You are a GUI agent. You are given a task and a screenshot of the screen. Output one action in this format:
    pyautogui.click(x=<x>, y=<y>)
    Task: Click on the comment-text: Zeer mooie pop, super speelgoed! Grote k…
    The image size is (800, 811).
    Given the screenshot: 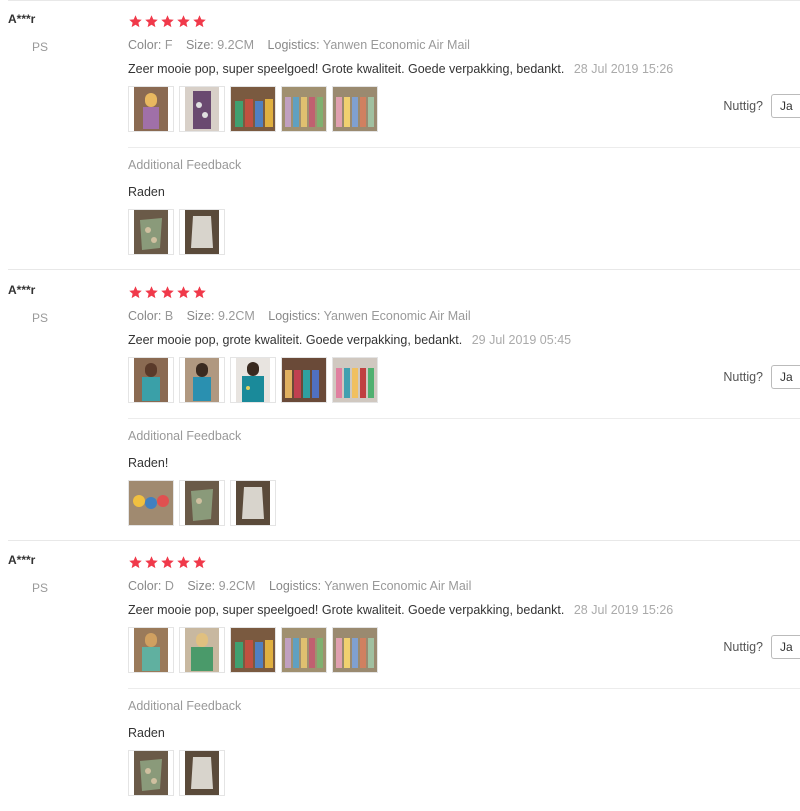 What is the action you would take?
    pyautogui.click(x=346, y=69)
    